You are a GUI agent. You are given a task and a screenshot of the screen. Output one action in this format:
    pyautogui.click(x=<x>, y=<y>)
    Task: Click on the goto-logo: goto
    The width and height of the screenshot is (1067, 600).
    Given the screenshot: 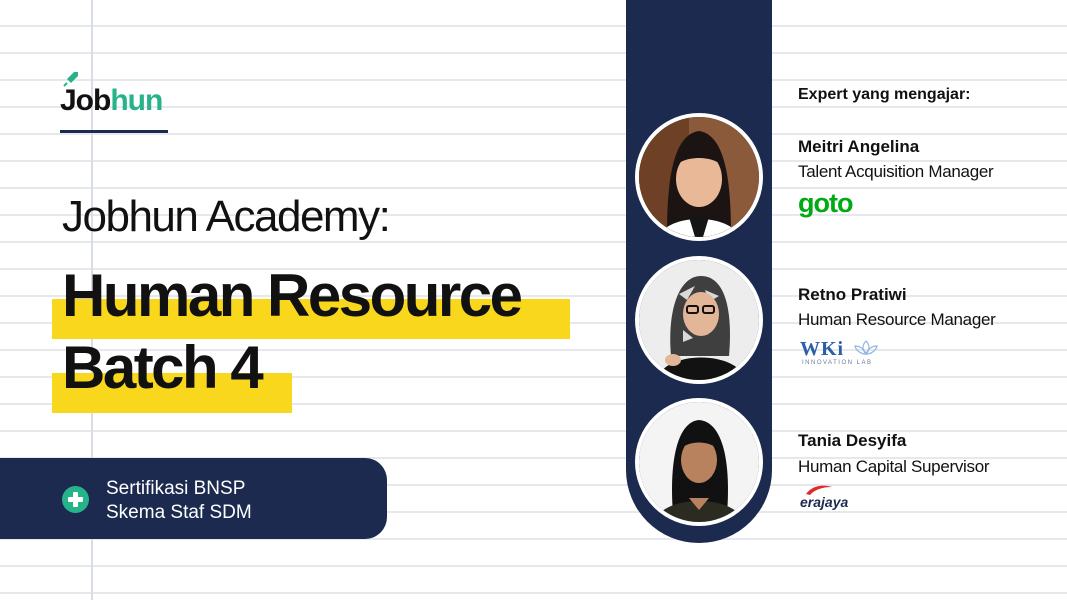 What is the action you would take?
    pyautogui.click(x=825, y=203)
    